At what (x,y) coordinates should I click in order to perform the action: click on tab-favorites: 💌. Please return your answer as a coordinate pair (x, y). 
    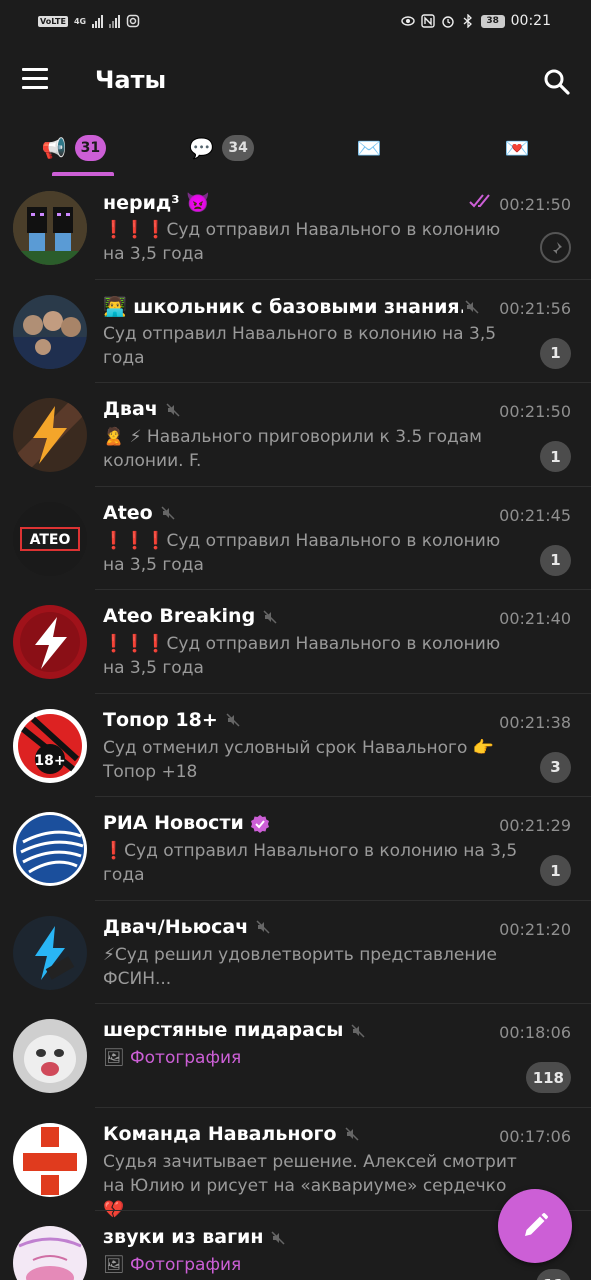
    Looking at the image, I should click on (517, 148).